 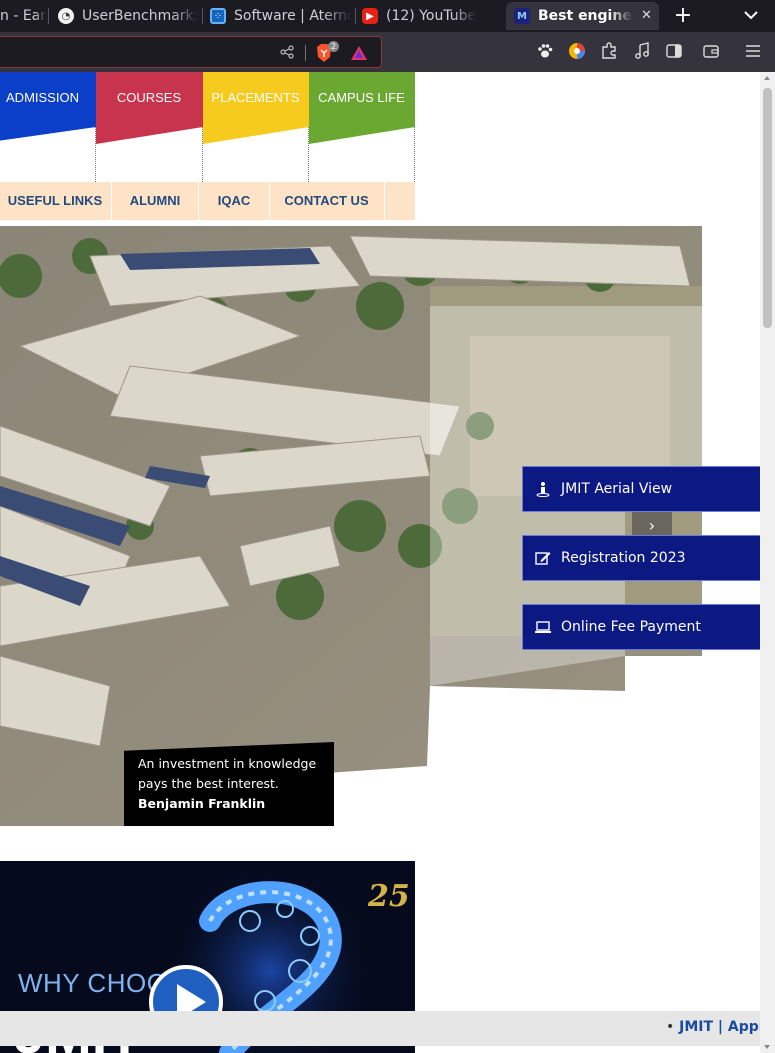 I want to click on subnav-useful-links: USEFUL LINKS, so click(x=55, y=201).